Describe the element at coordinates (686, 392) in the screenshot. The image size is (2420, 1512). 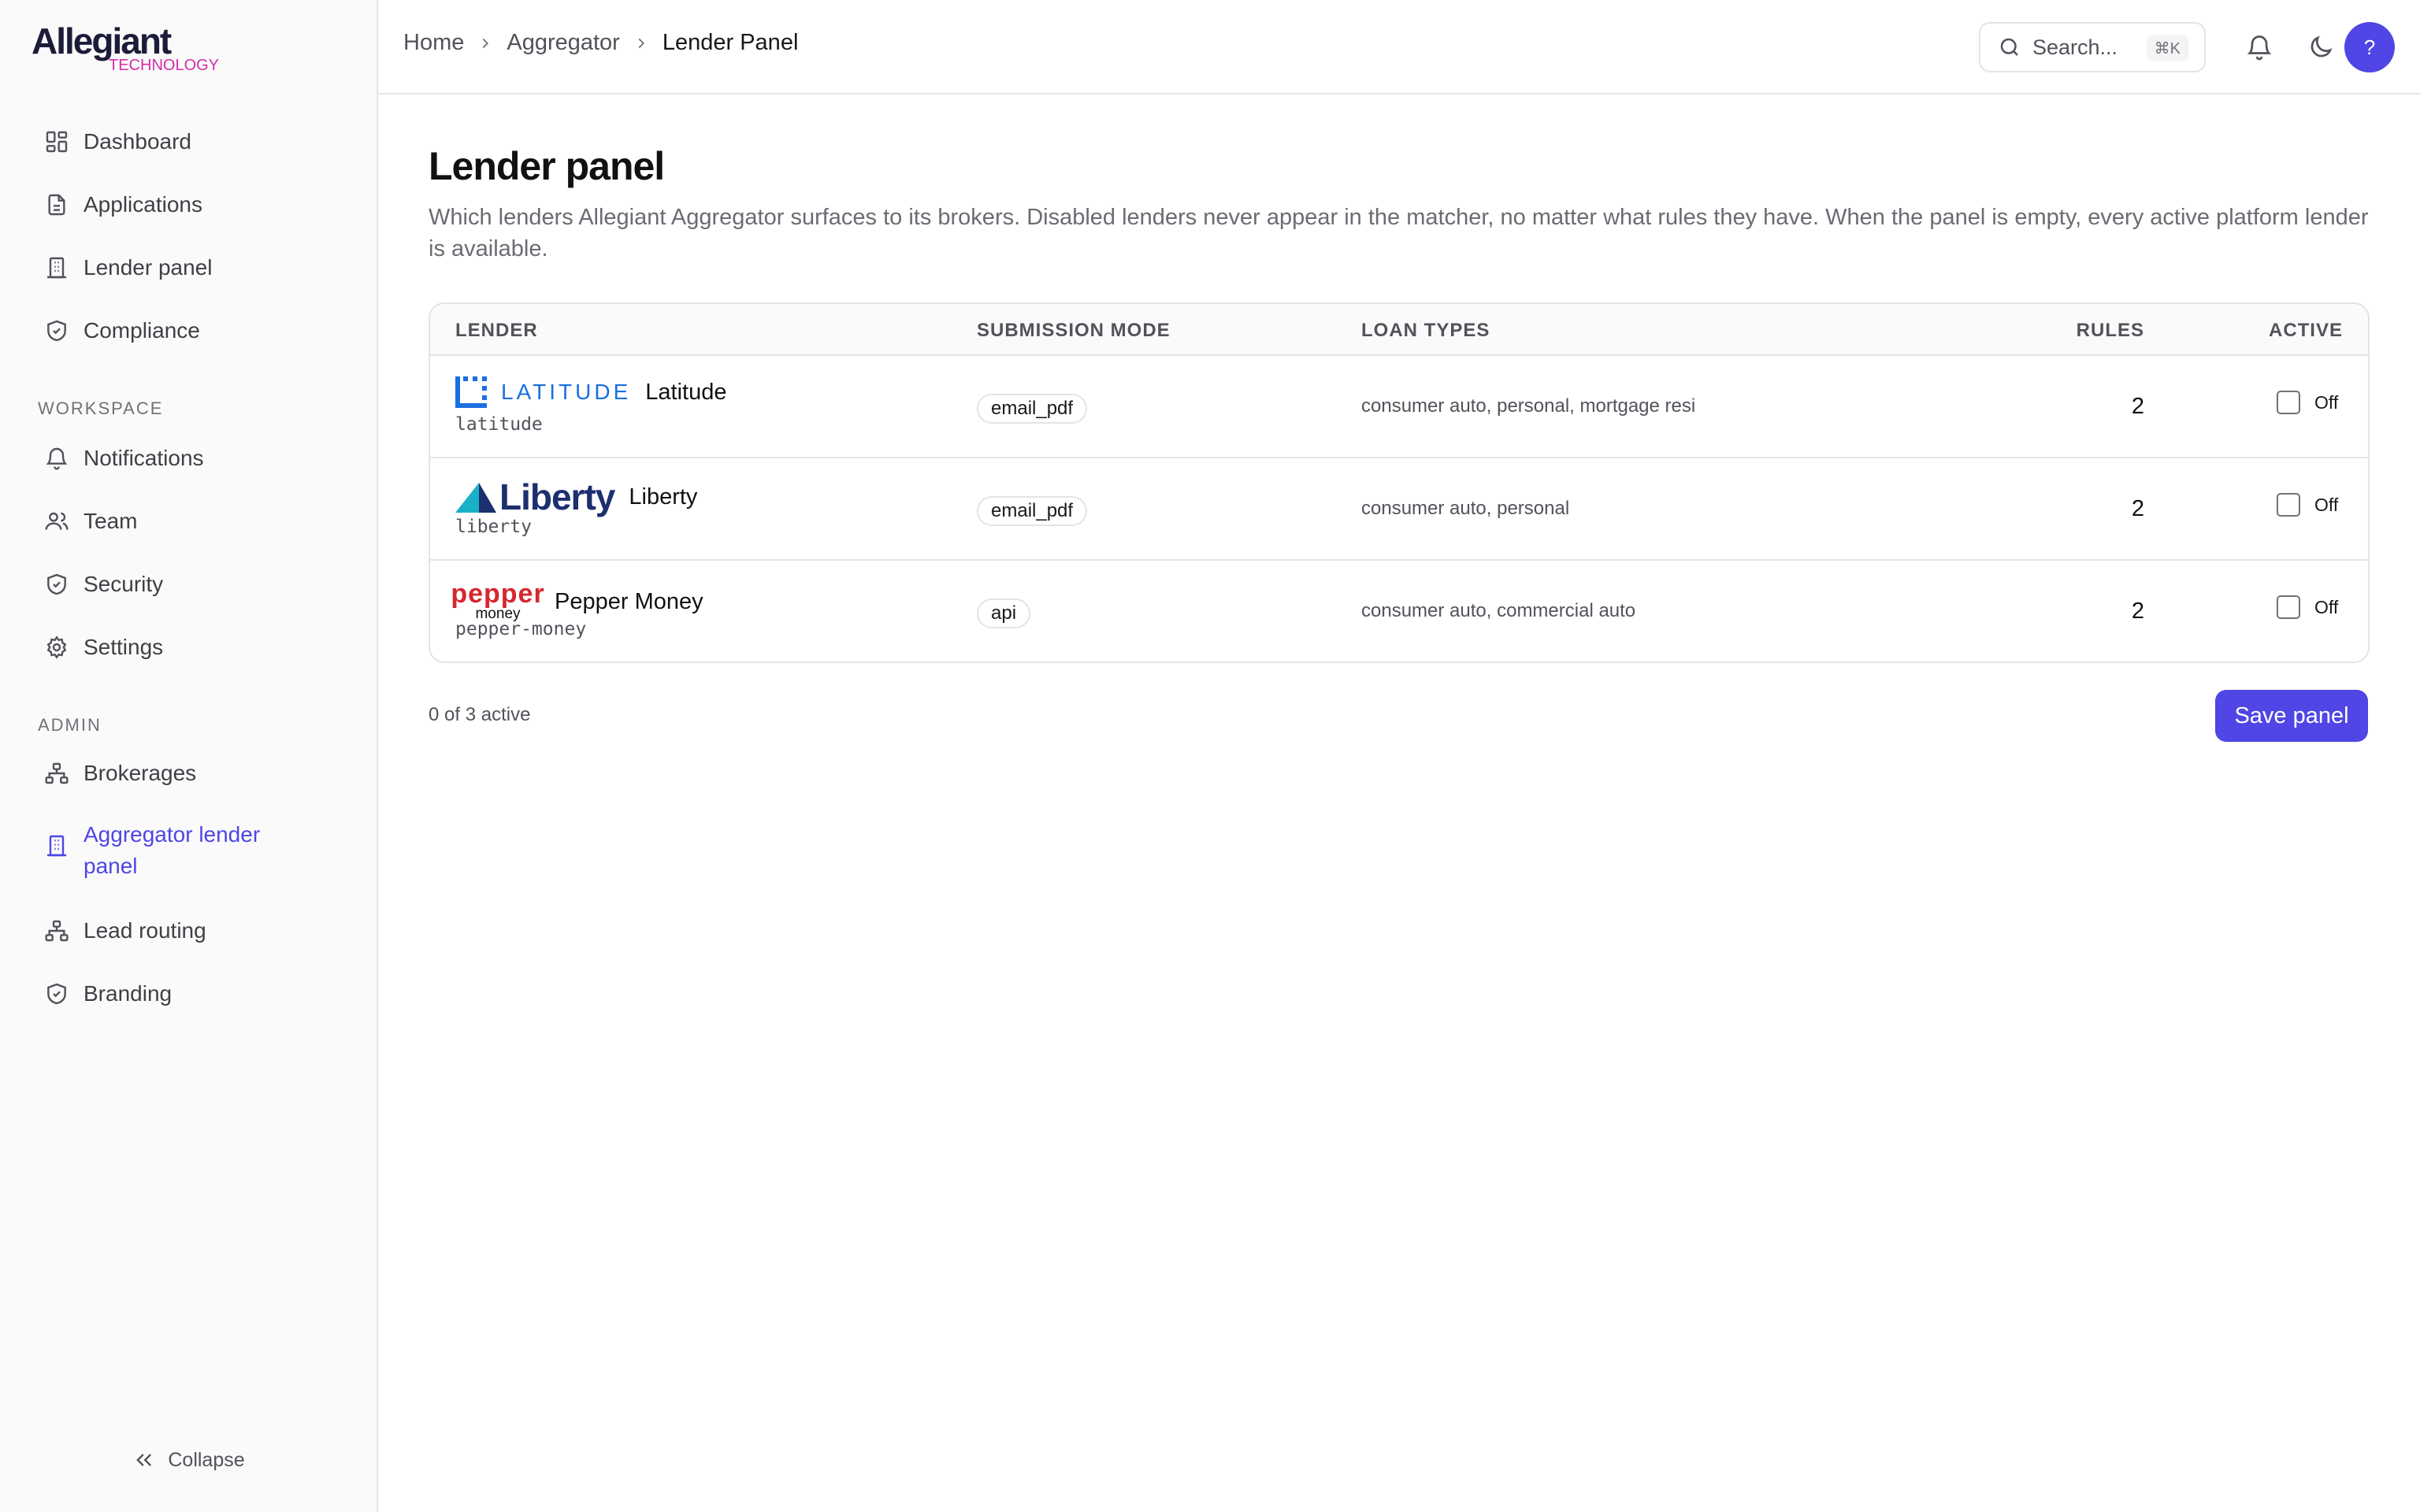
I see `lender-name: Latitude` at that location.